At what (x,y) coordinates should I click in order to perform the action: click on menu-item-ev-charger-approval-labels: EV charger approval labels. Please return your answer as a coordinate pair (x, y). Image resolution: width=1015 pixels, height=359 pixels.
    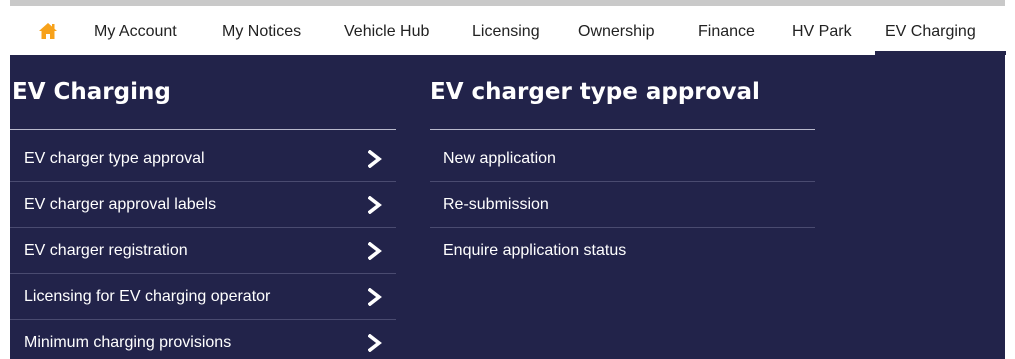
    Looking at the image, I should click on (203, 205).